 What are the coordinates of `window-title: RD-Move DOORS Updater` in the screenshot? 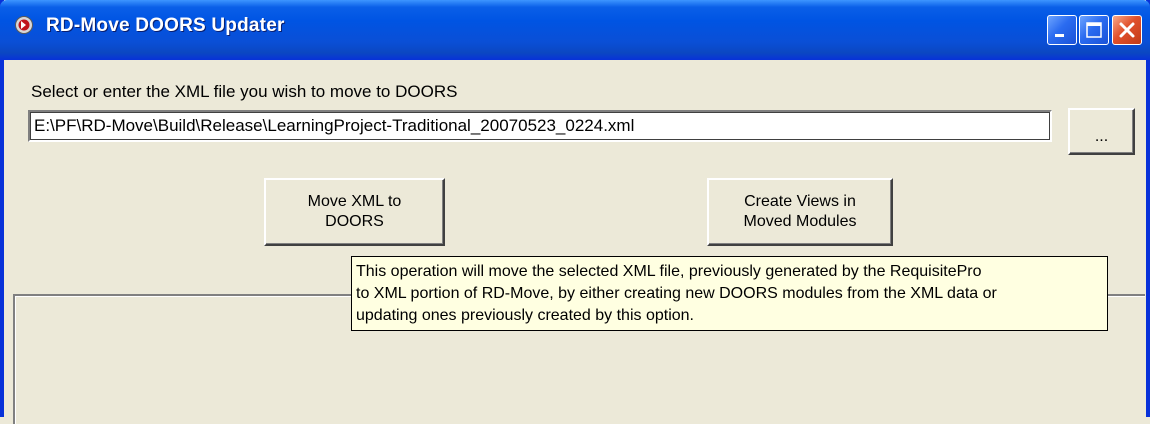 It's located at (165, 25).